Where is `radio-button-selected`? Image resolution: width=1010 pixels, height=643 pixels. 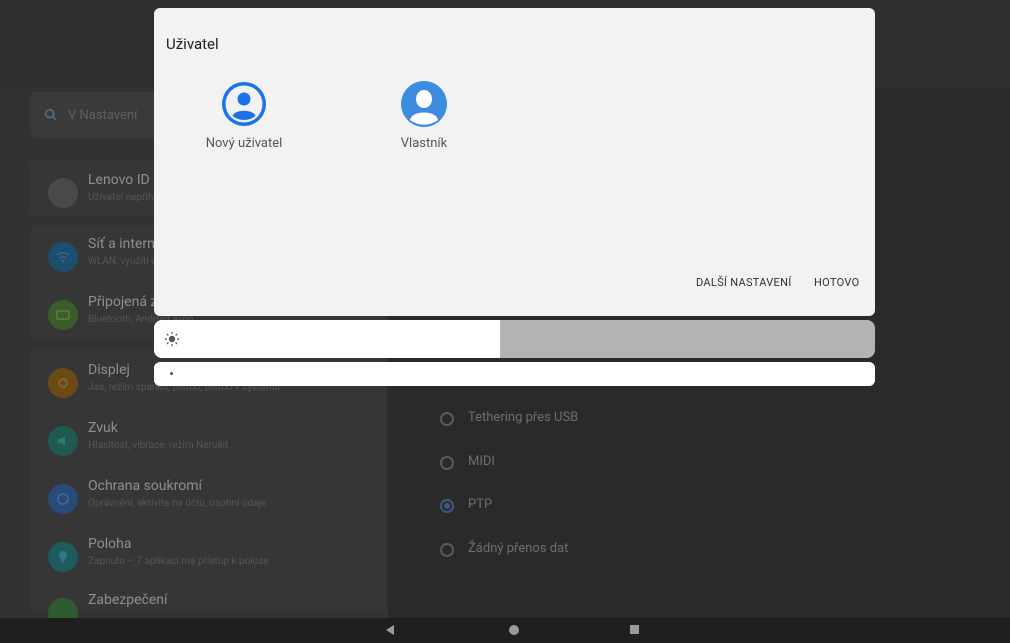 radio-button-selected is located at coordinates (447, 506).